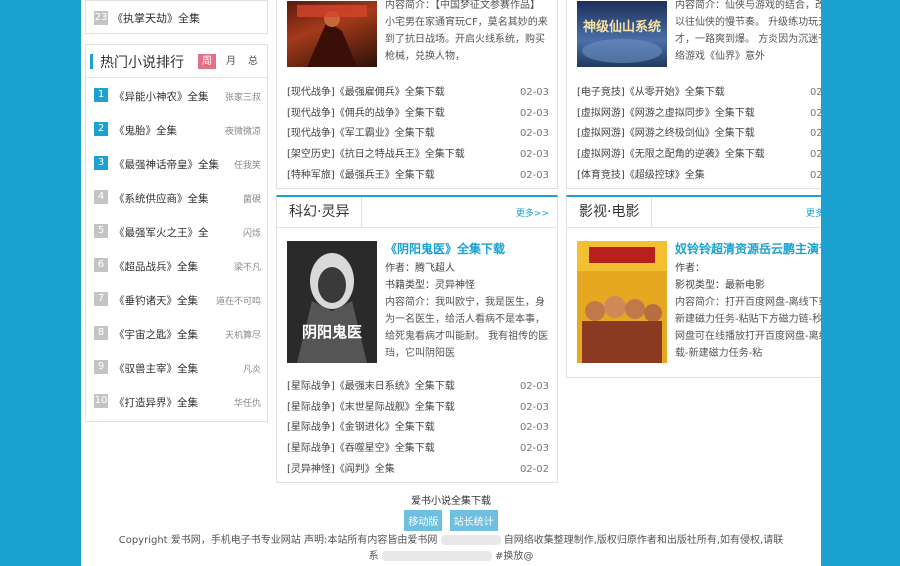 The image size is (900, 566). Describe the element at coordinates (643, 540) in the screenshot. I see `copyright-text-b: 自网络收集整理制作,版权归原作者和出版社所有,如有侵权,请联` at that location.